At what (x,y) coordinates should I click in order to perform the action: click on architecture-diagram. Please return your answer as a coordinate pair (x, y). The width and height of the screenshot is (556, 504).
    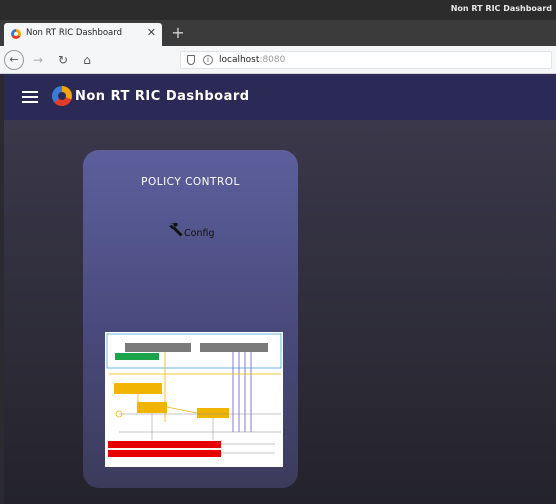
    Looking at the image, I should click on (194, 399).